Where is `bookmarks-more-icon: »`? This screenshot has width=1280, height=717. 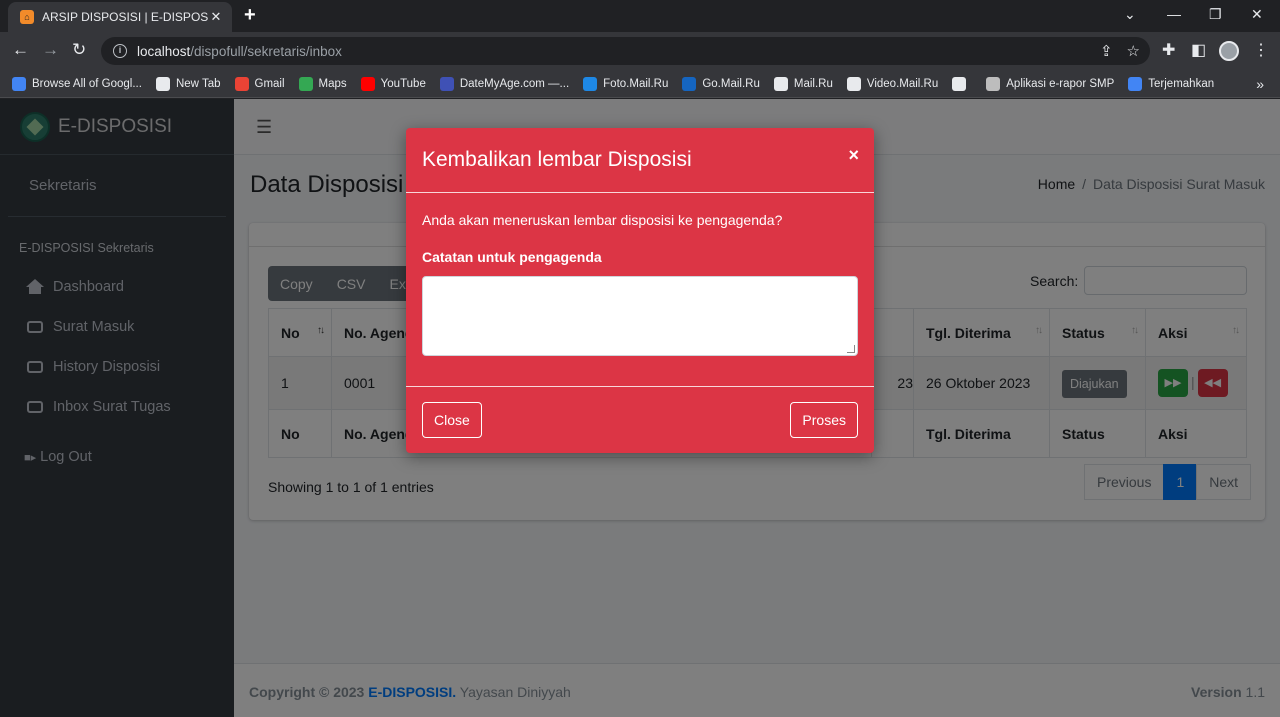 bookmarks-more-icon: » is located at coordinates (1260, 84).